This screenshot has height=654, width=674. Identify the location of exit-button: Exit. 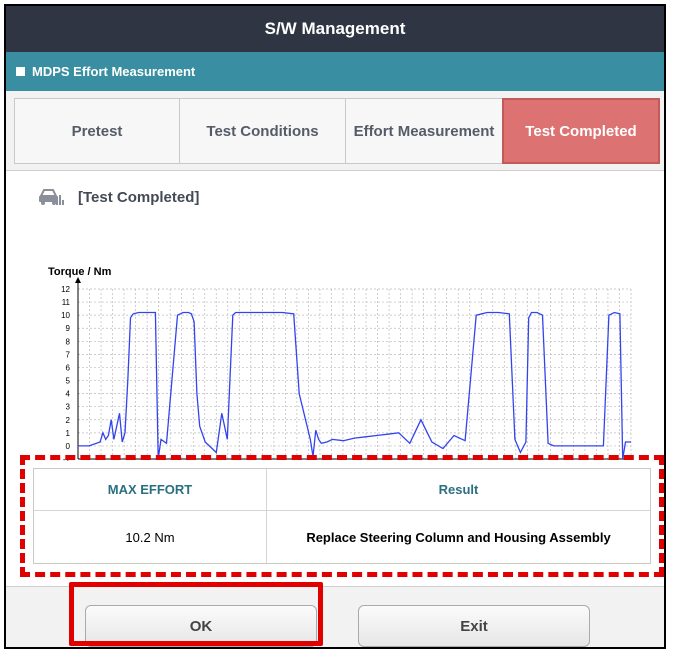
(474, 626).